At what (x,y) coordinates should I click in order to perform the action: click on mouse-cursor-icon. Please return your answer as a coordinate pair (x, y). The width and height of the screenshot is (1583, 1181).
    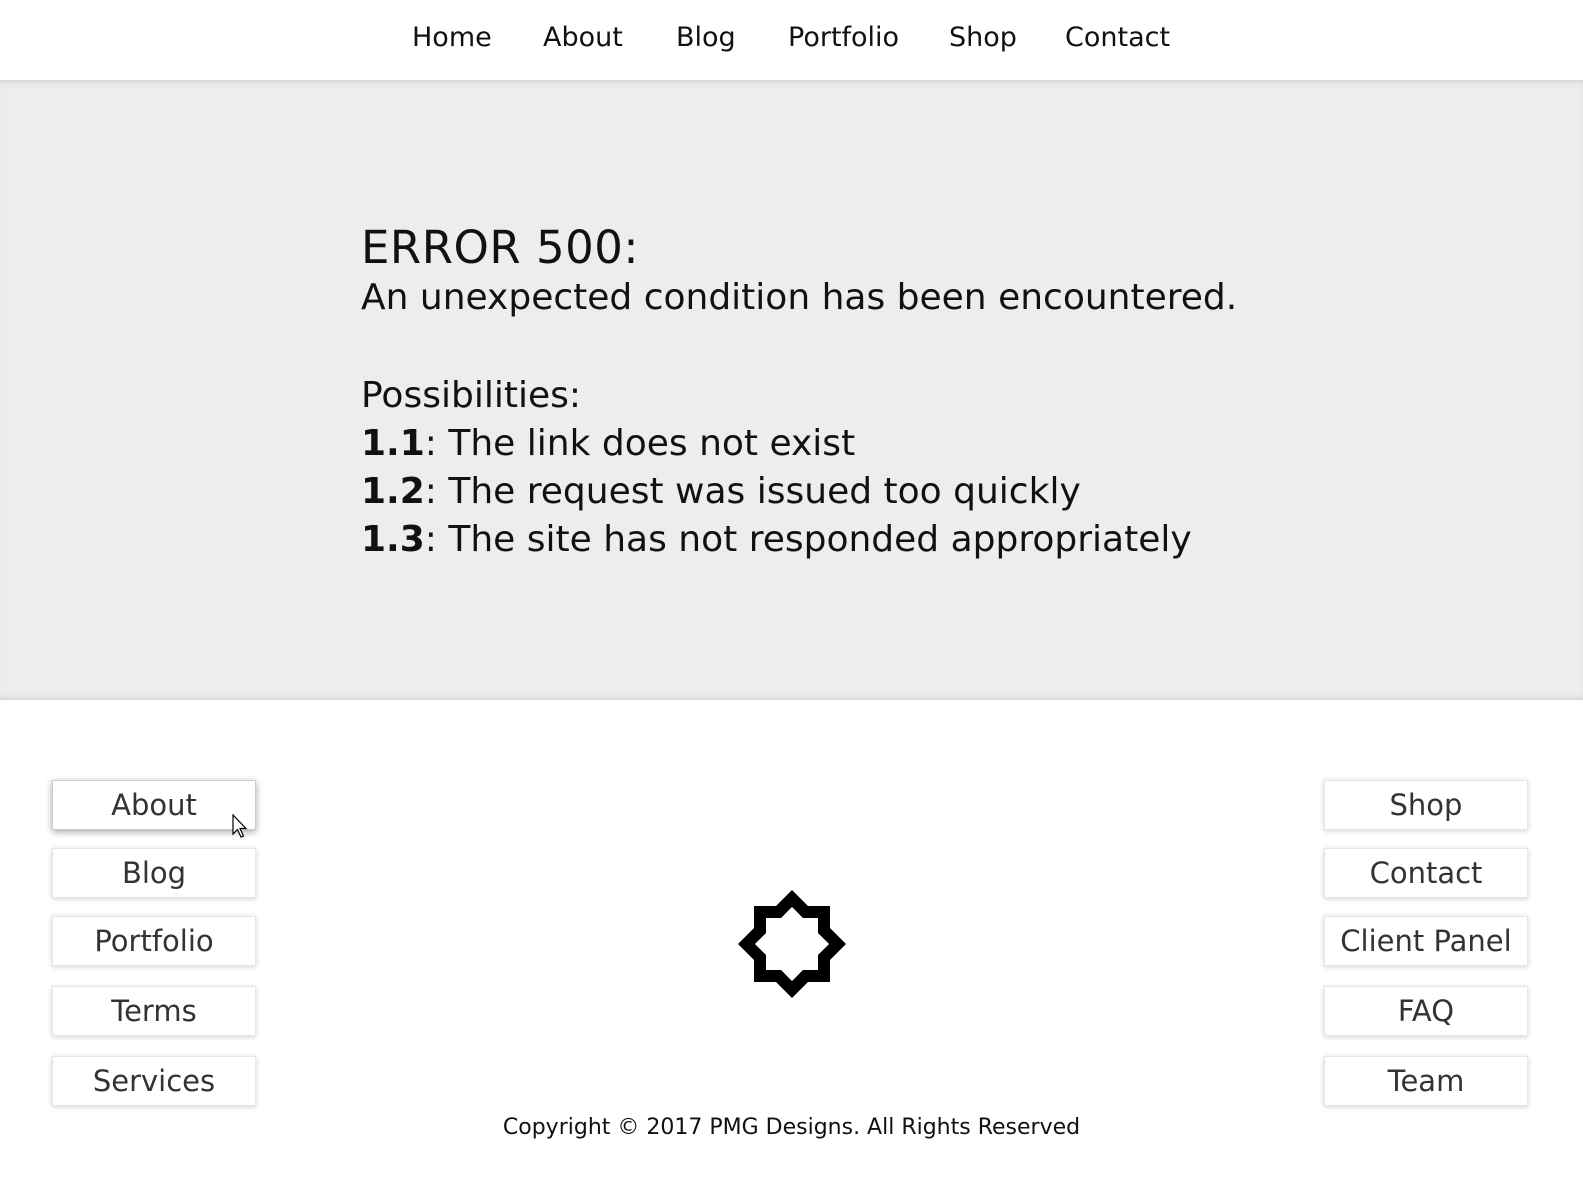
    Looking at the image, I should click on (240, 826).